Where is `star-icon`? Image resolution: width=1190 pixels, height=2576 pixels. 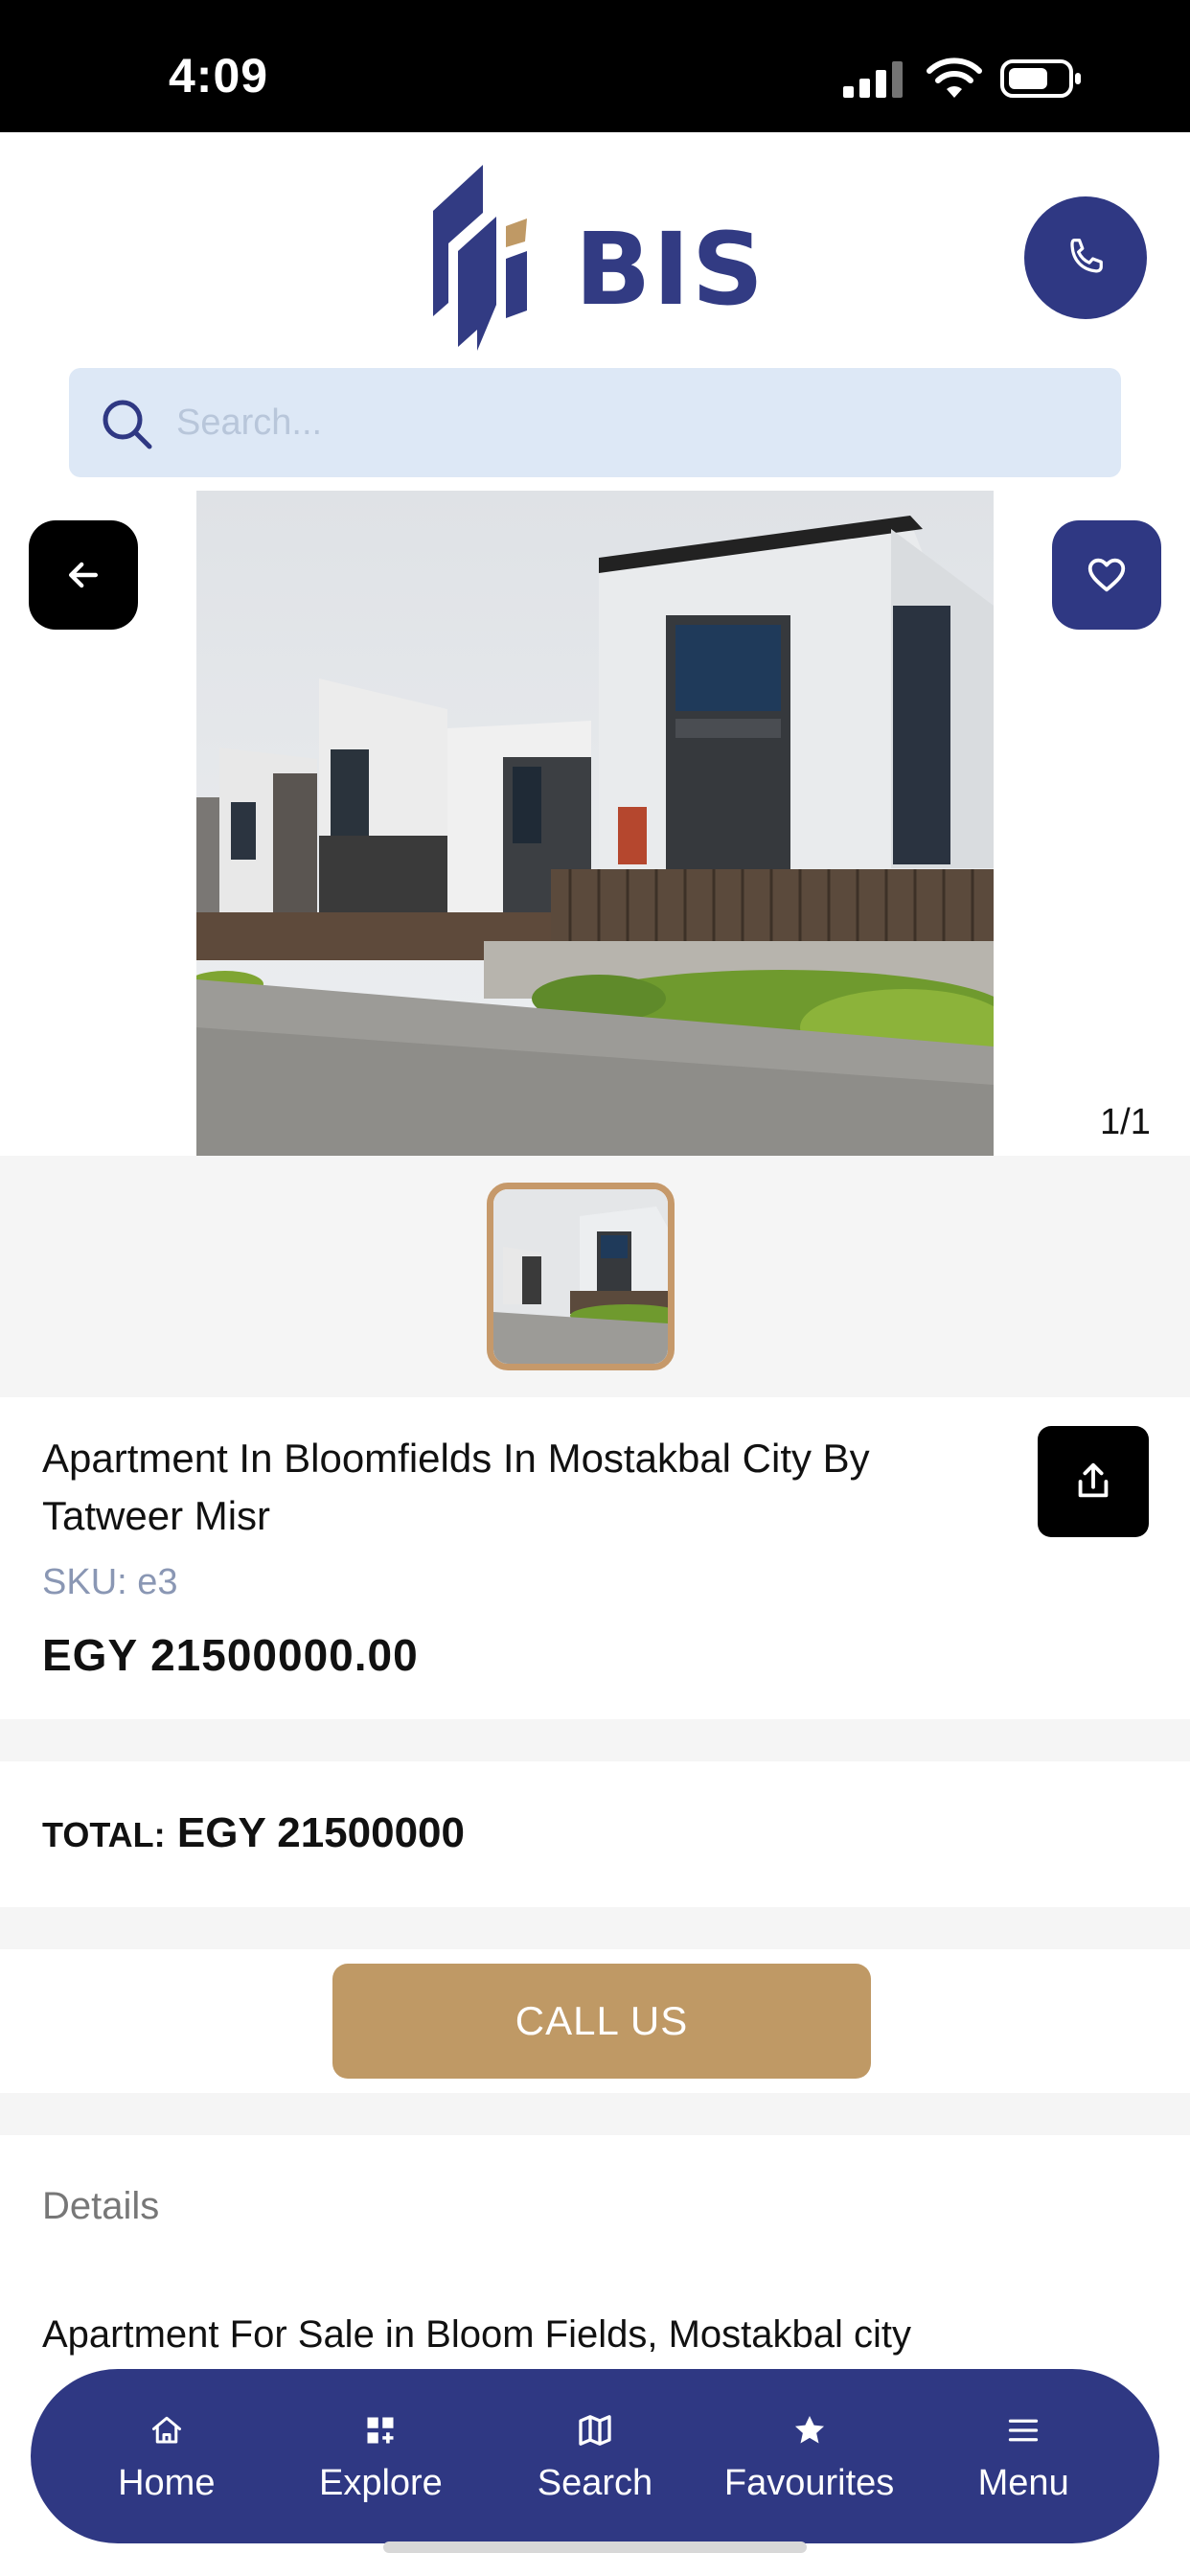
star-icon is located at coordinates (810, 2430).